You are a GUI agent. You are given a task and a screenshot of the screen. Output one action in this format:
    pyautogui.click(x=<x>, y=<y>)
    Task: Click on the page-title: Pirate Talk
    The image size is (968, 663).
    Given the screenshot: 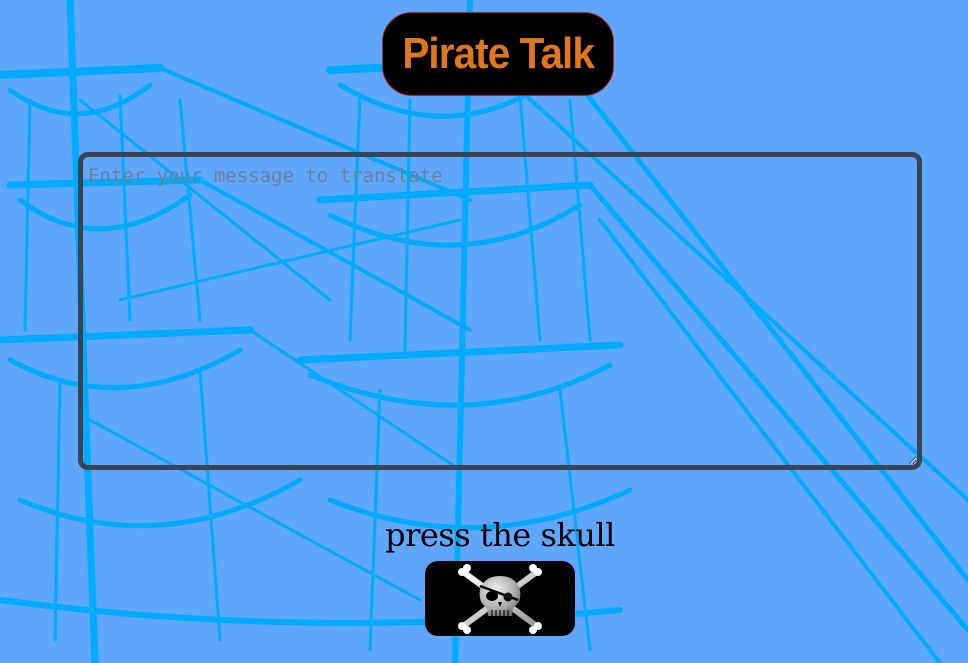 What is the action you would take?
    pyautogui.click(x=498, y=53)
    